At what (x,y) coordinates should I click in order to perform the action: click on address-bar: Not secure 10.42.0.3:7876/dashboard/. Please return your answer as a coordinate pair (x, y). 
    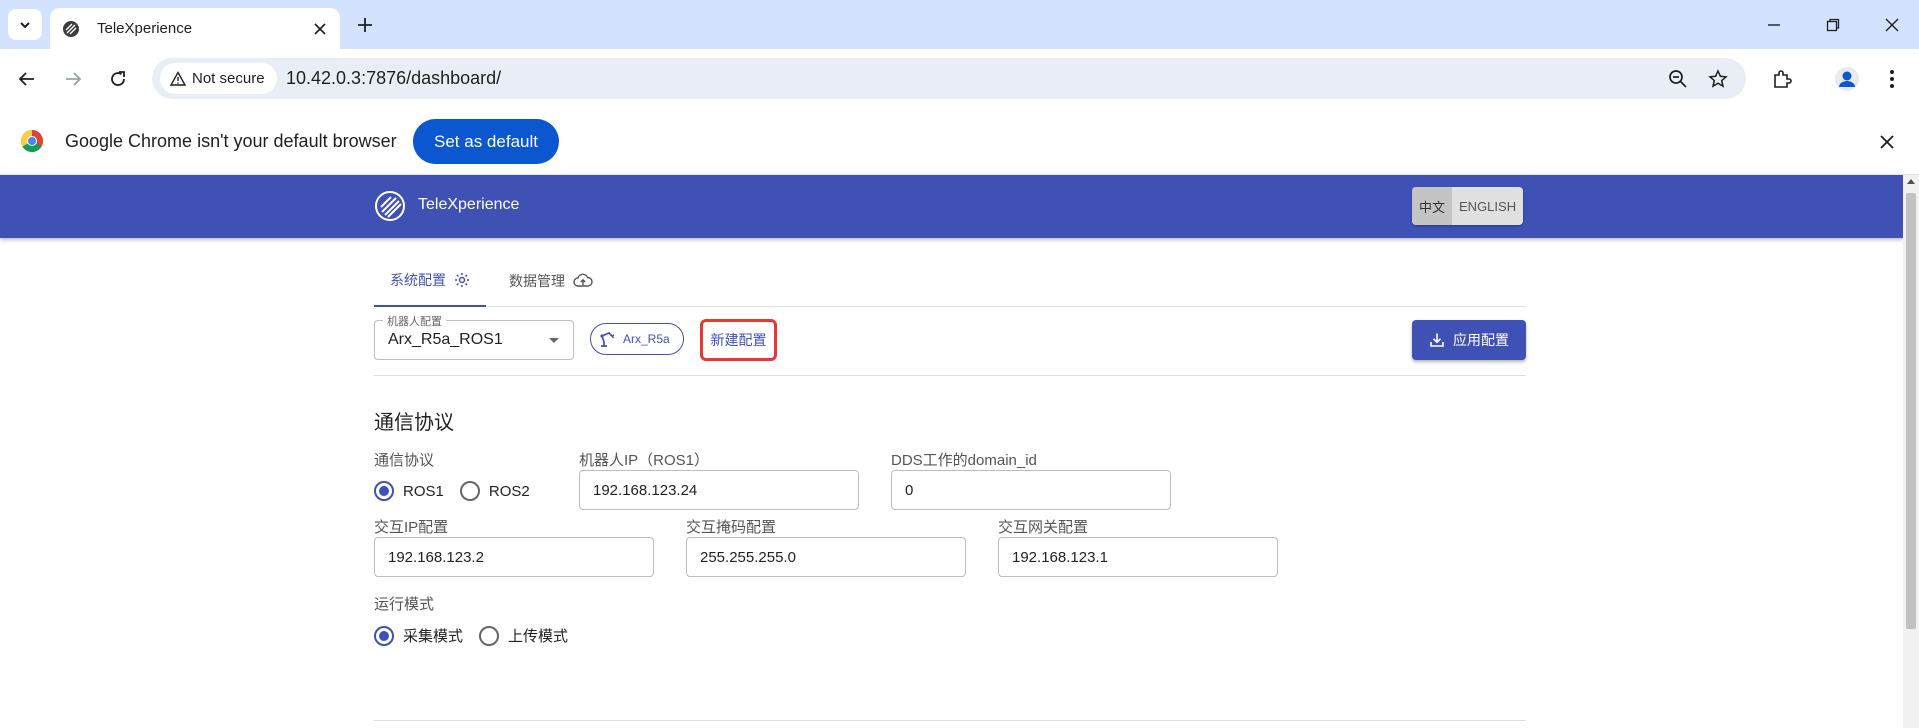
    Looking at the image, I should click on (949, 78).